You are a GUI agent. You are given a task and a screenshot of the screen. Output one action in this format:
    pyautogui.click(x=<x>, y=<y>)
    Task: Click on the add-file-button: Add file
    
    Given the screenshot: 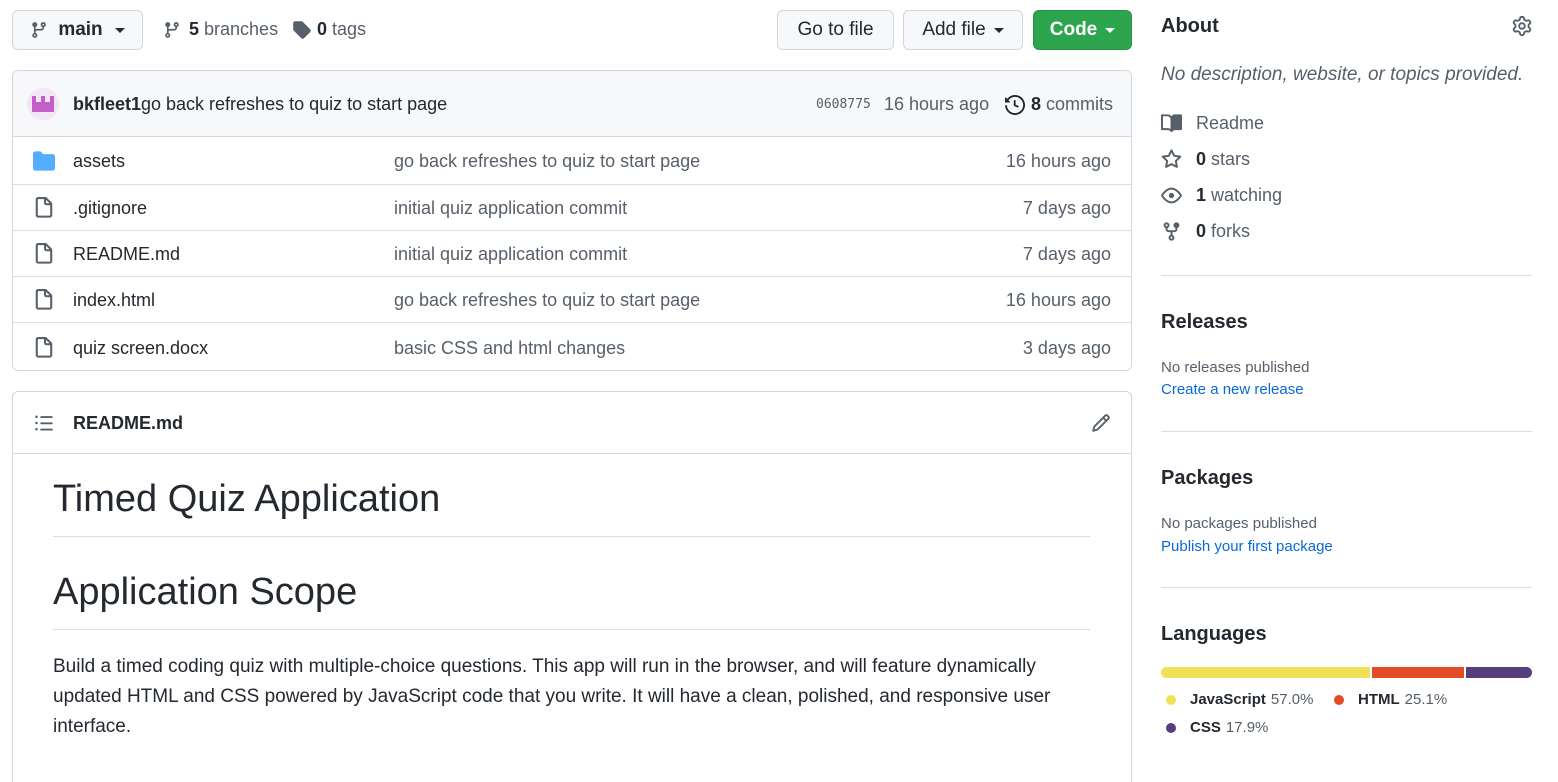 What is the action you would take?
    pyautogui.click(x=963, y=30)
    